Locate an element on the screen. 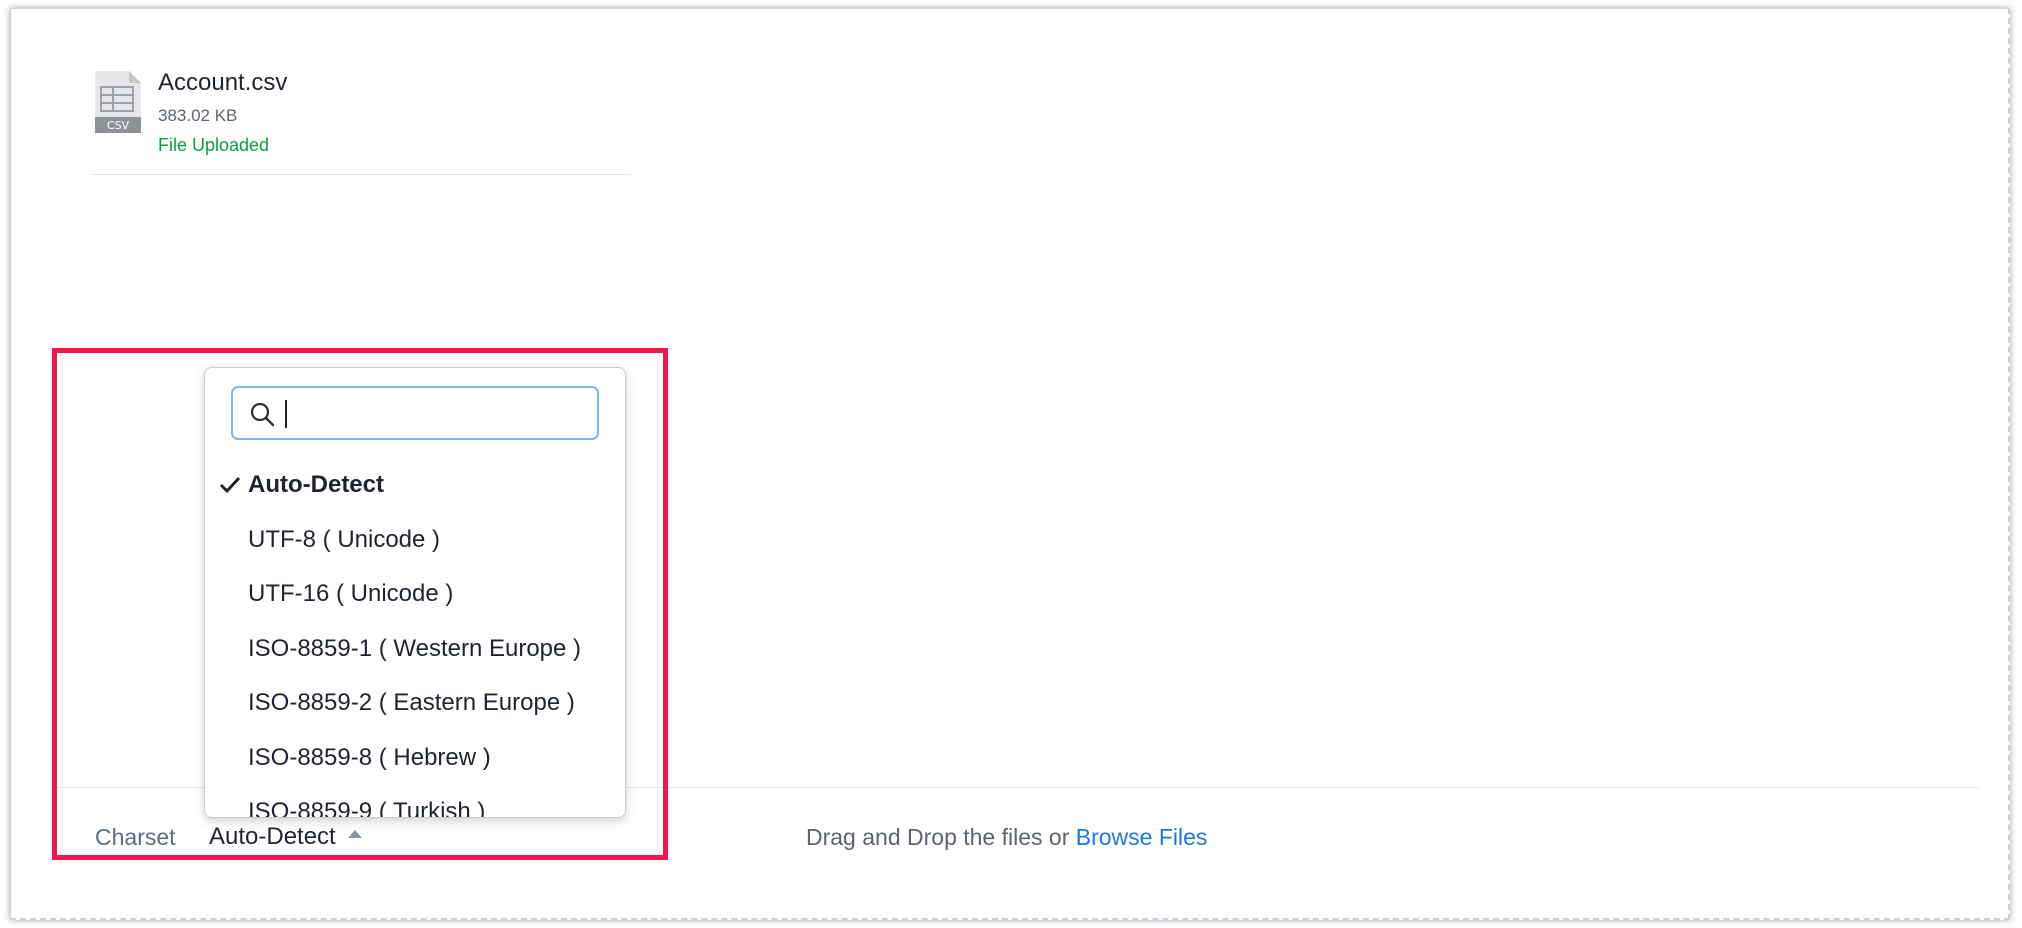 The height and width of the screenshot is (928, 2022). charset-select: Auto-Detect is located at coordinates (285, 837).